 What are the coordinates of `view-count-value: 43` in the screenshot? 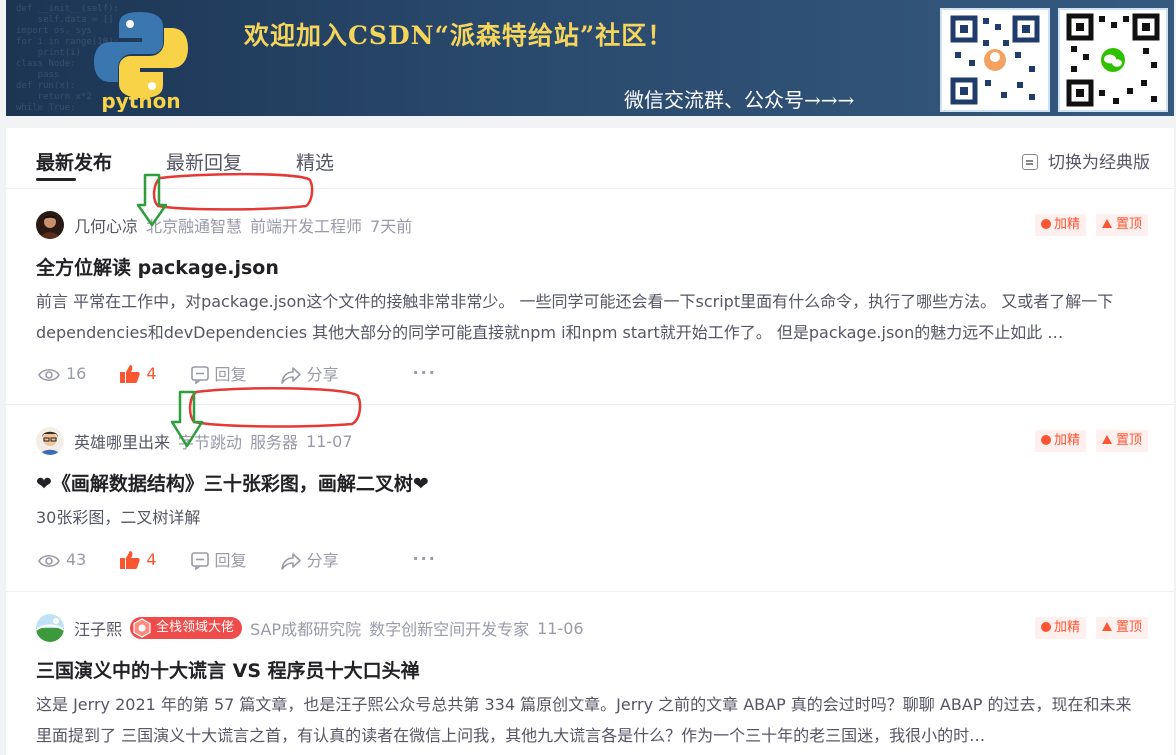 It's located at (76, 559).